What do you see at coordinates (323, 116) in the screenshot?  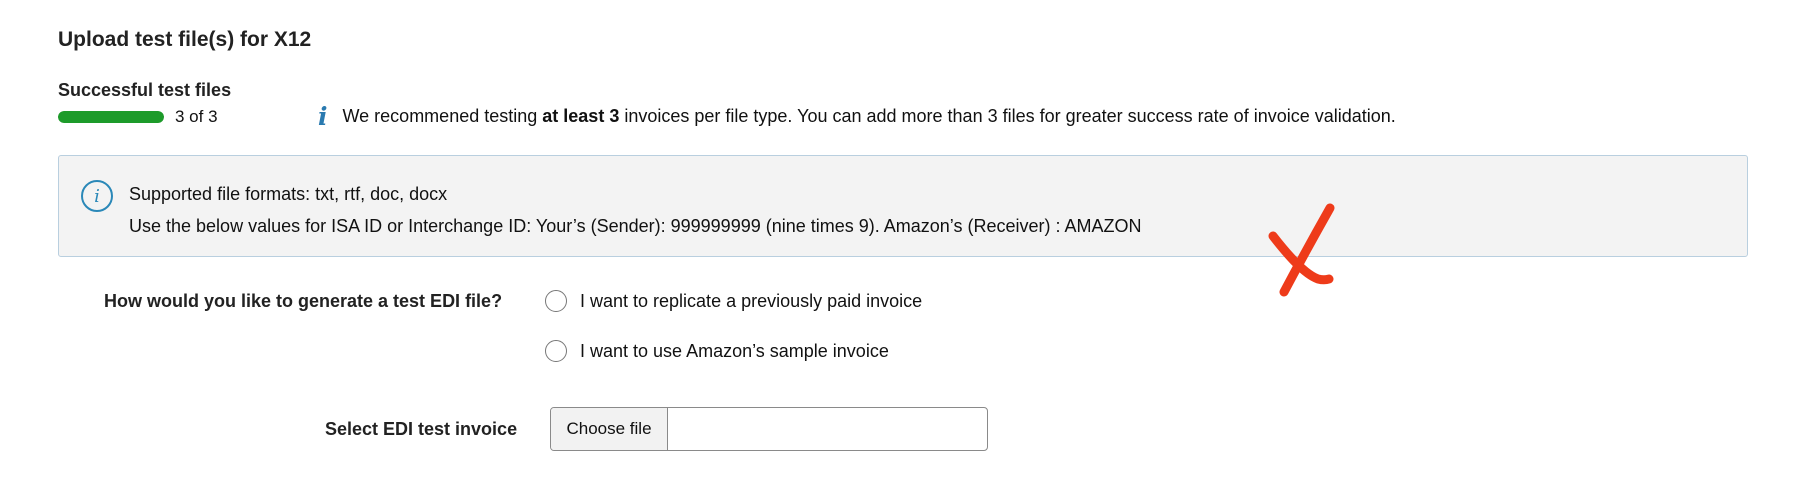 I see `info-italic-icon: i` at bounding box center [323, 116].